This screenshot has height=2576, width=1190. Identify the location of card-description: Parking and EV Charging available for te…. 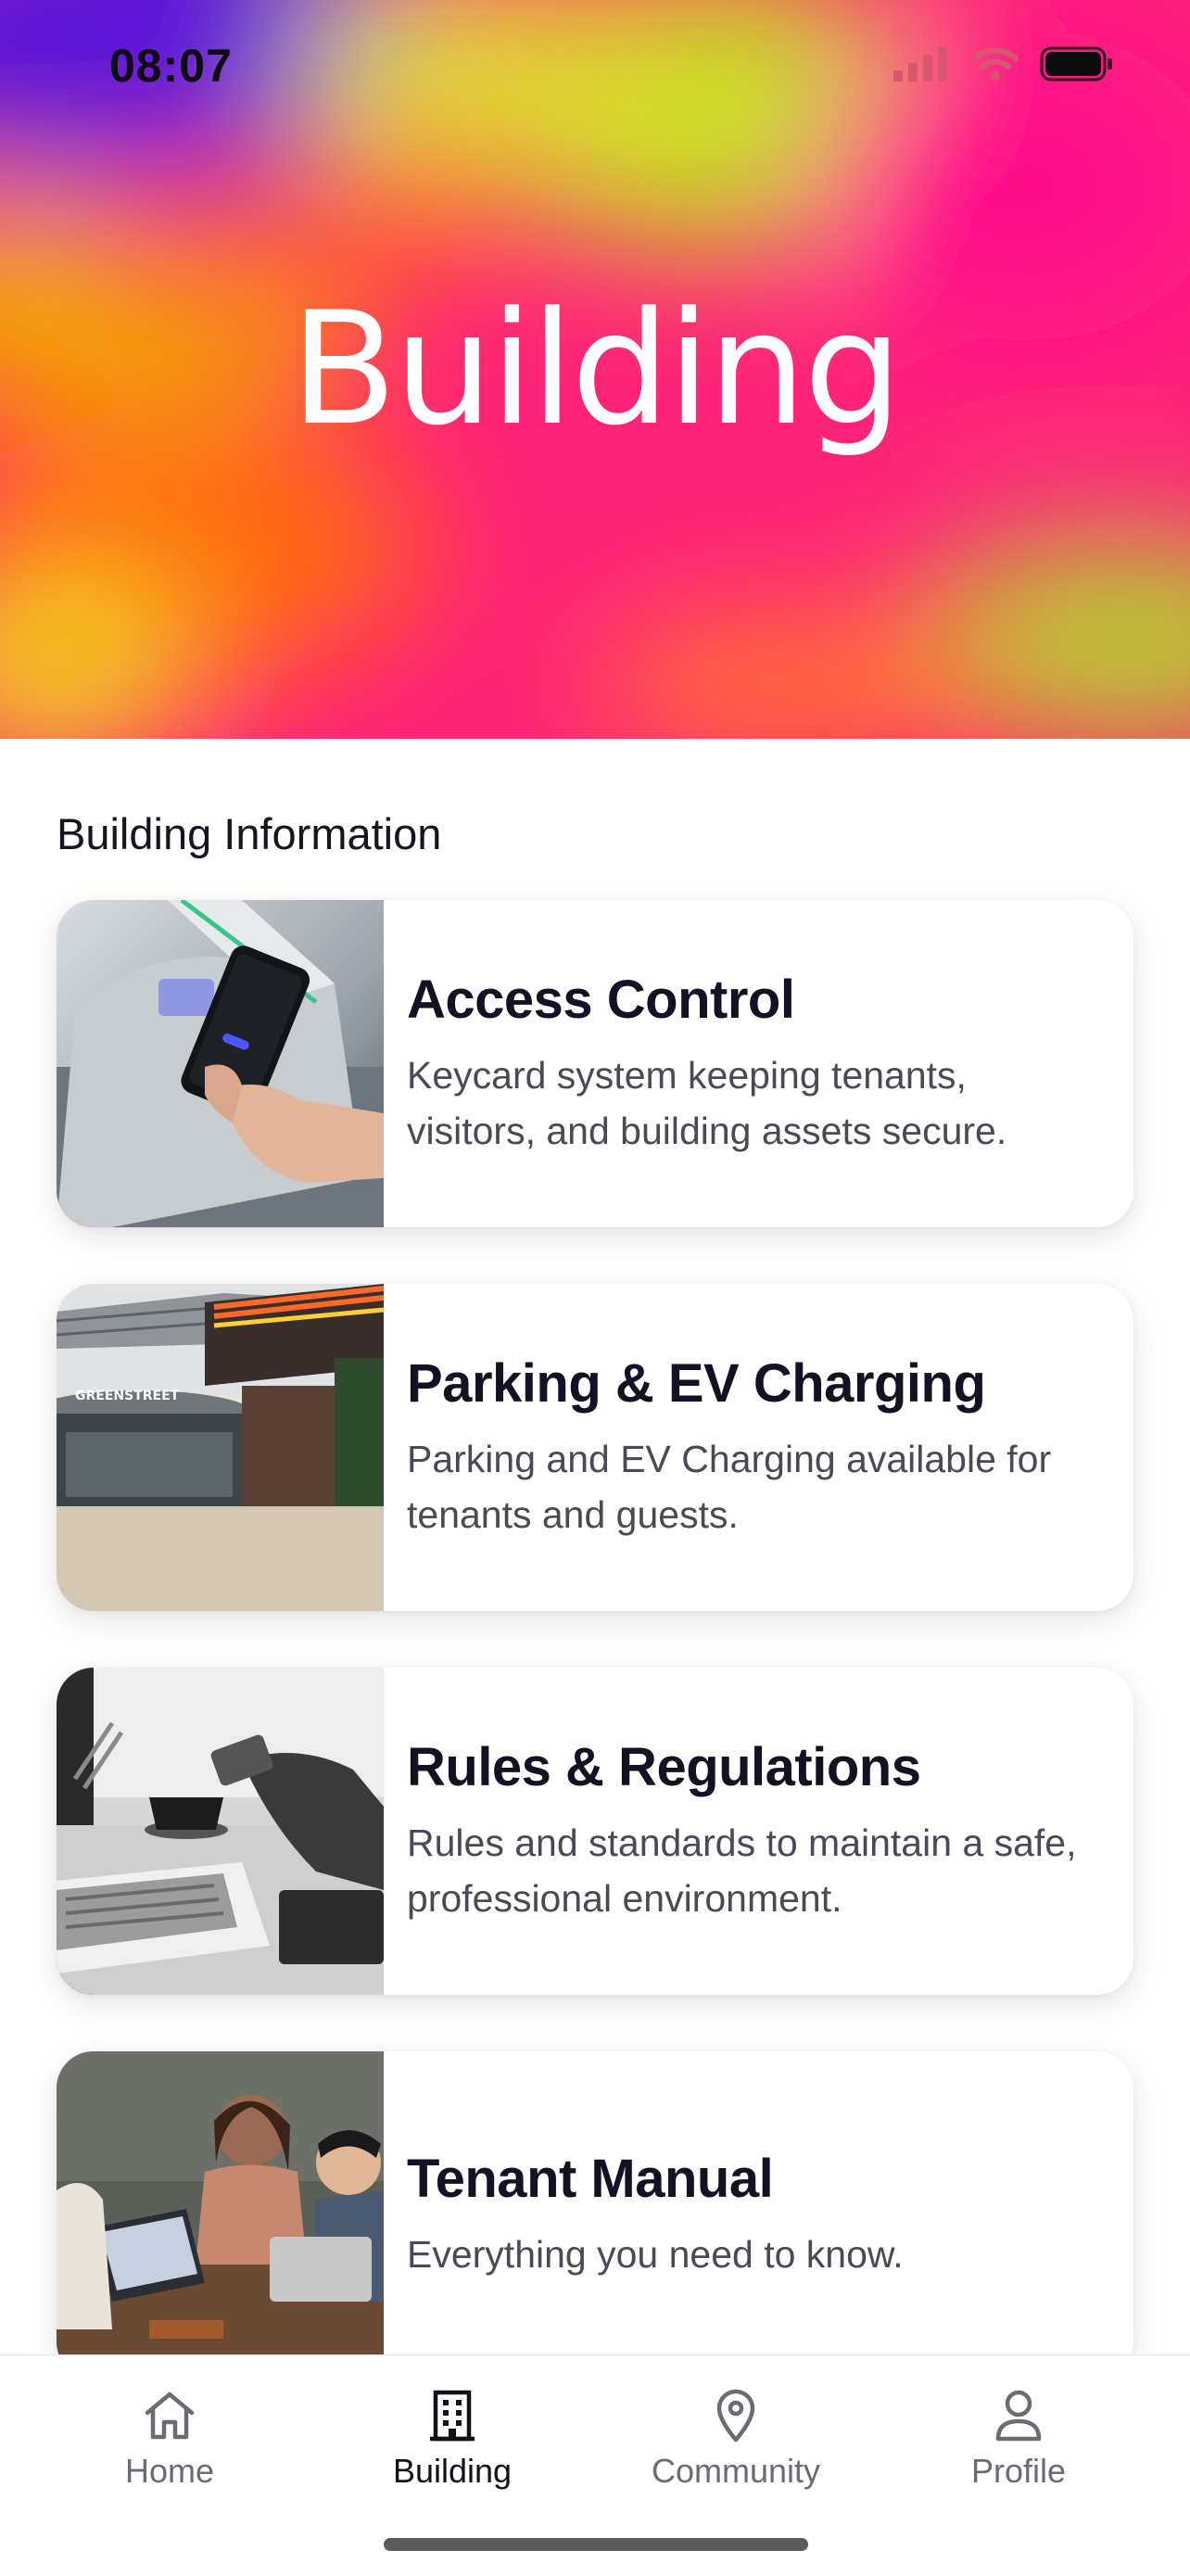
(729, 1487).